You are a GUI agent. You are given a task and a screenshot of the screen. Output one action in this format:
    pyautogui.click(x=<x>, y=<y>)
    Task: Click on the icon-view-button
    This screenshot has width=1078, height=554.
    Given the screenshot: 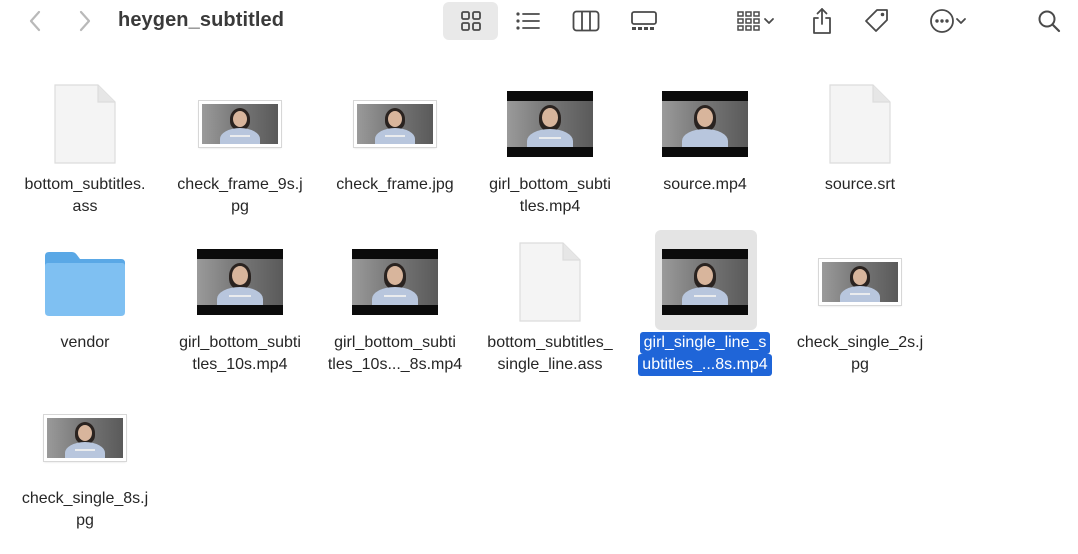 What is the action you would take?
    pyautogui.click(x=470, y=21)
    